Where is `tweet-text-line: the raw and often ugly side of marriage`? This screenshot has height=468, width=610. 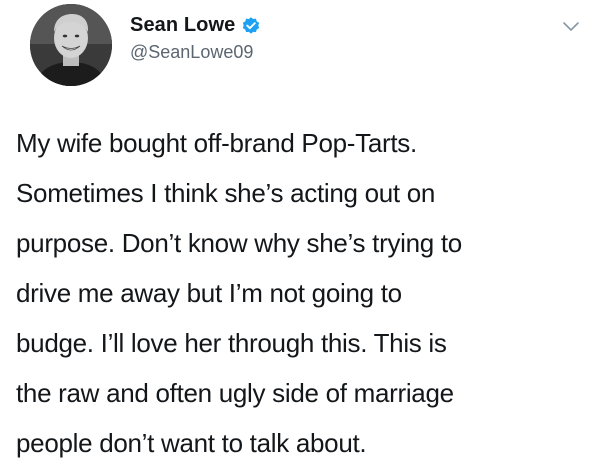
tweet-text-line: the raw and often ugly side of marriage is located at coordinates (235, 393).